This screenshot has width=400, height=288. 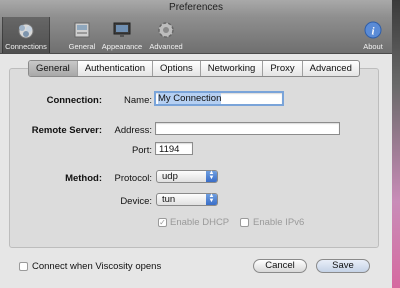 I want to click on name-label: Name:, so click(x=138, y=100).